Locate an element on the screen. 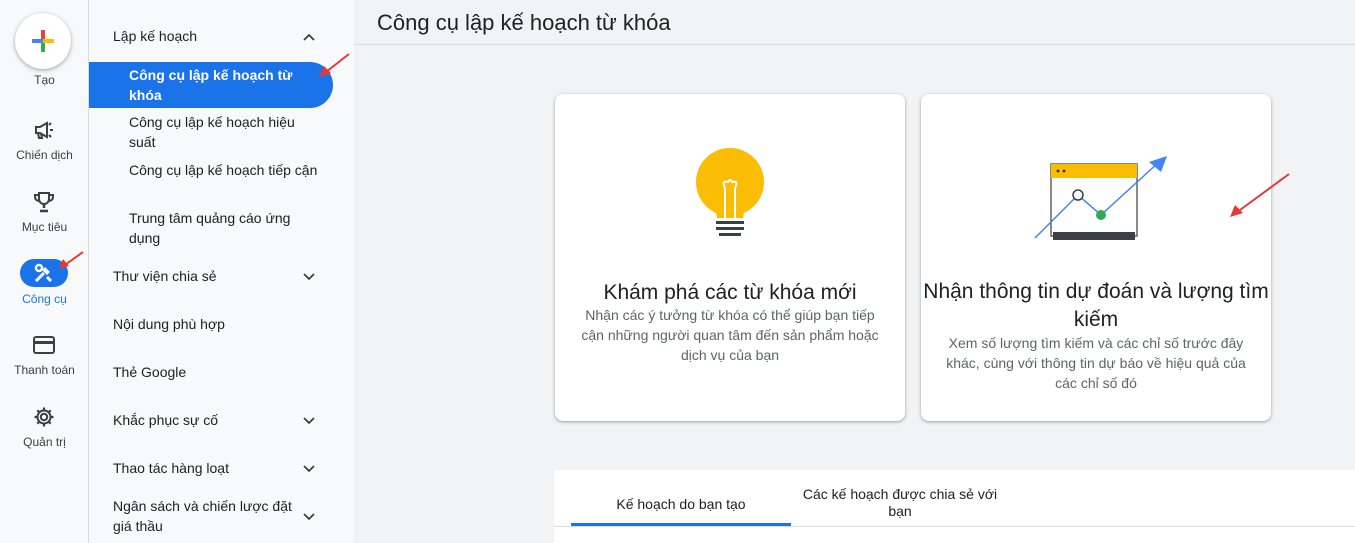 Image resolution: width=1355 pixels, height=543 pixels. nav-section-google-tag: Thẻ Google is located at coordinates (218, 372).